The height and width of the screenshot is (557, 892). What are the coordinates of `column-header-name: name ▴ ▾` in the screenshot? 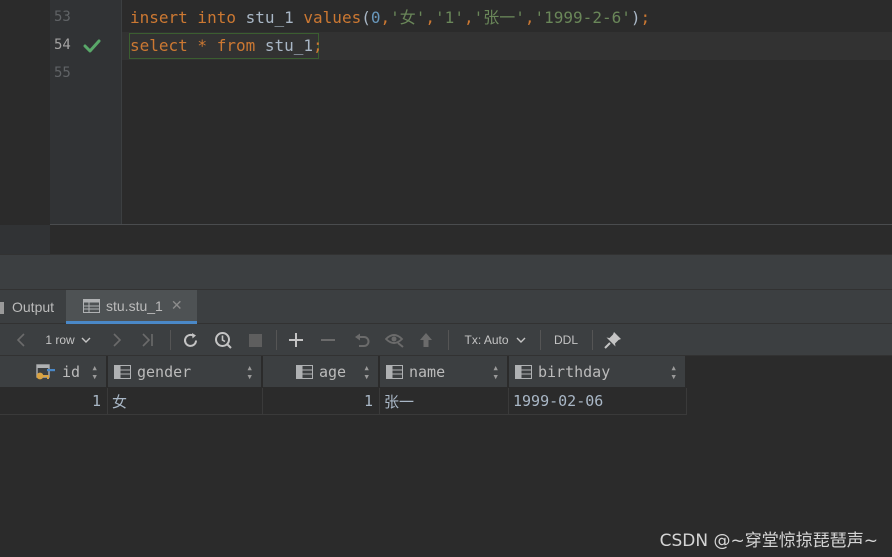 It's located at (444, 371).